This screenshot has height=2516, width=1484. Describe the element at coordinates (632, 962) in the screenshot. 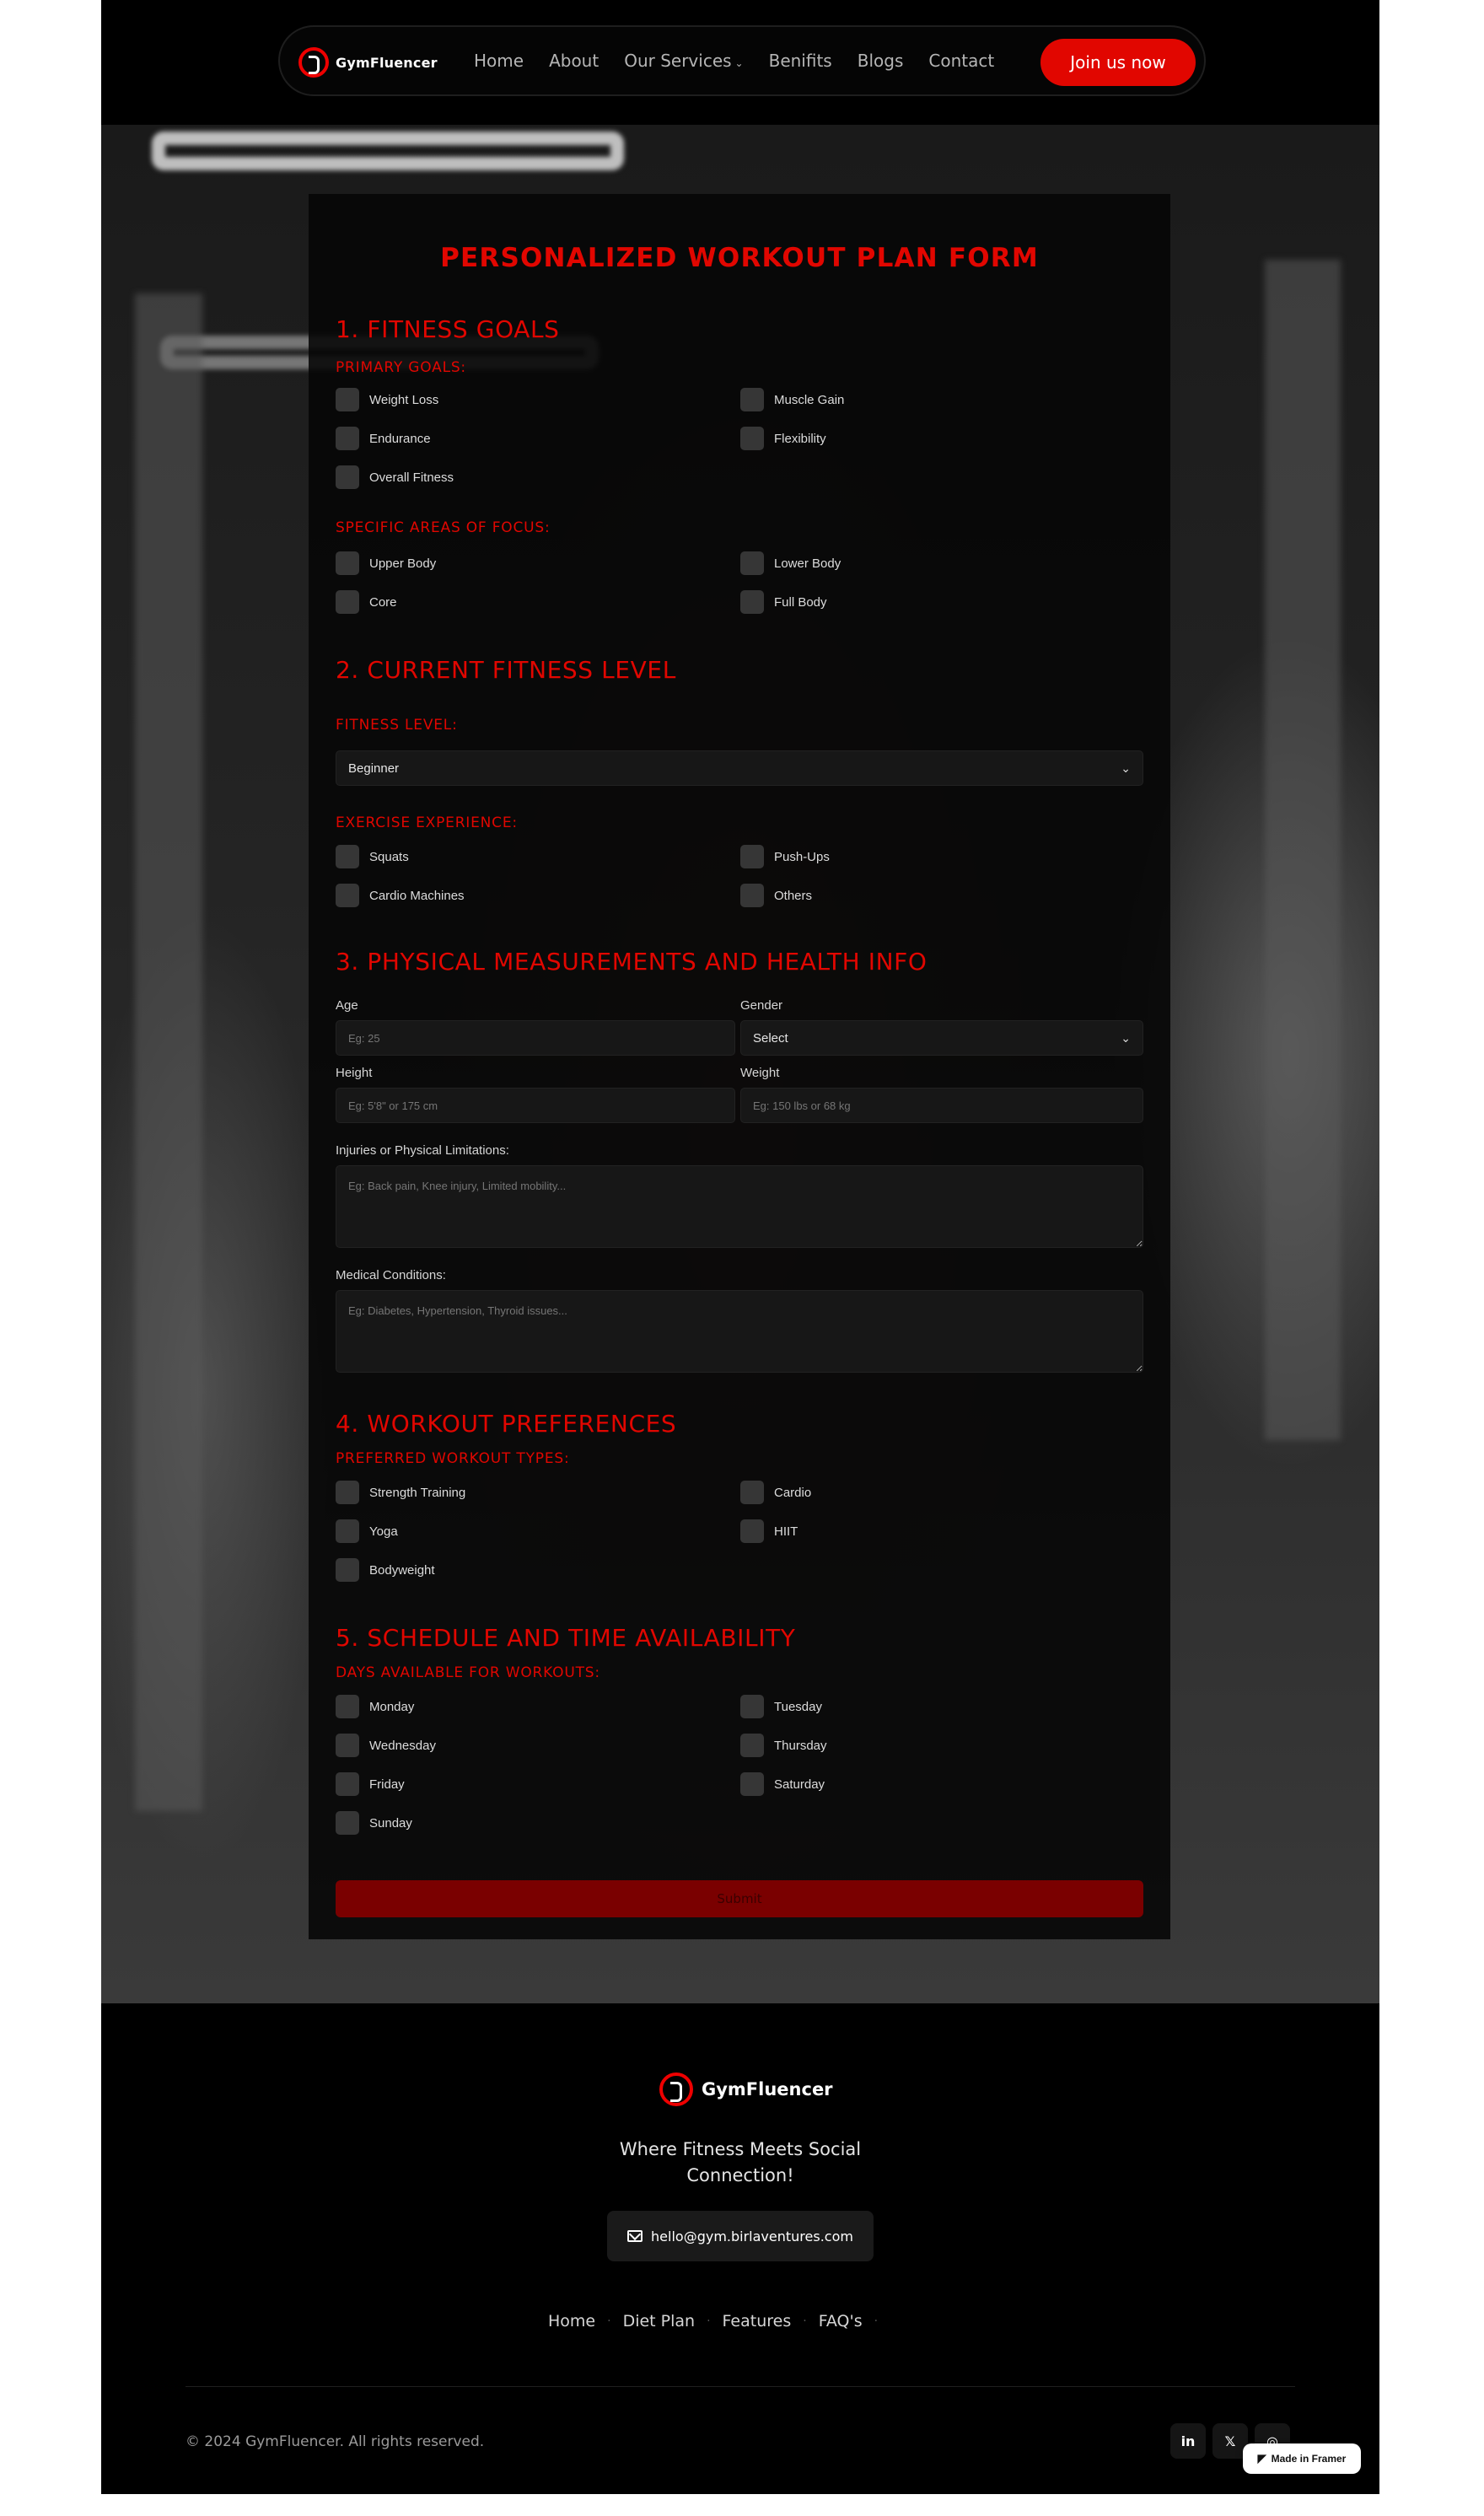

I see `section-measurements: 3. PHYSICAL MEASUREMENTS AND HEALTH INFO` at that location.